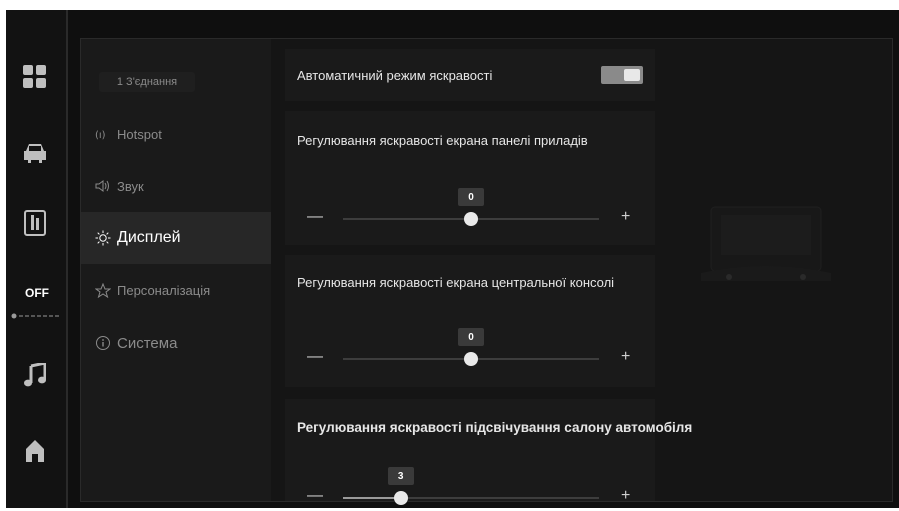  I want to click on star-outline-icon, so click(106, 290).